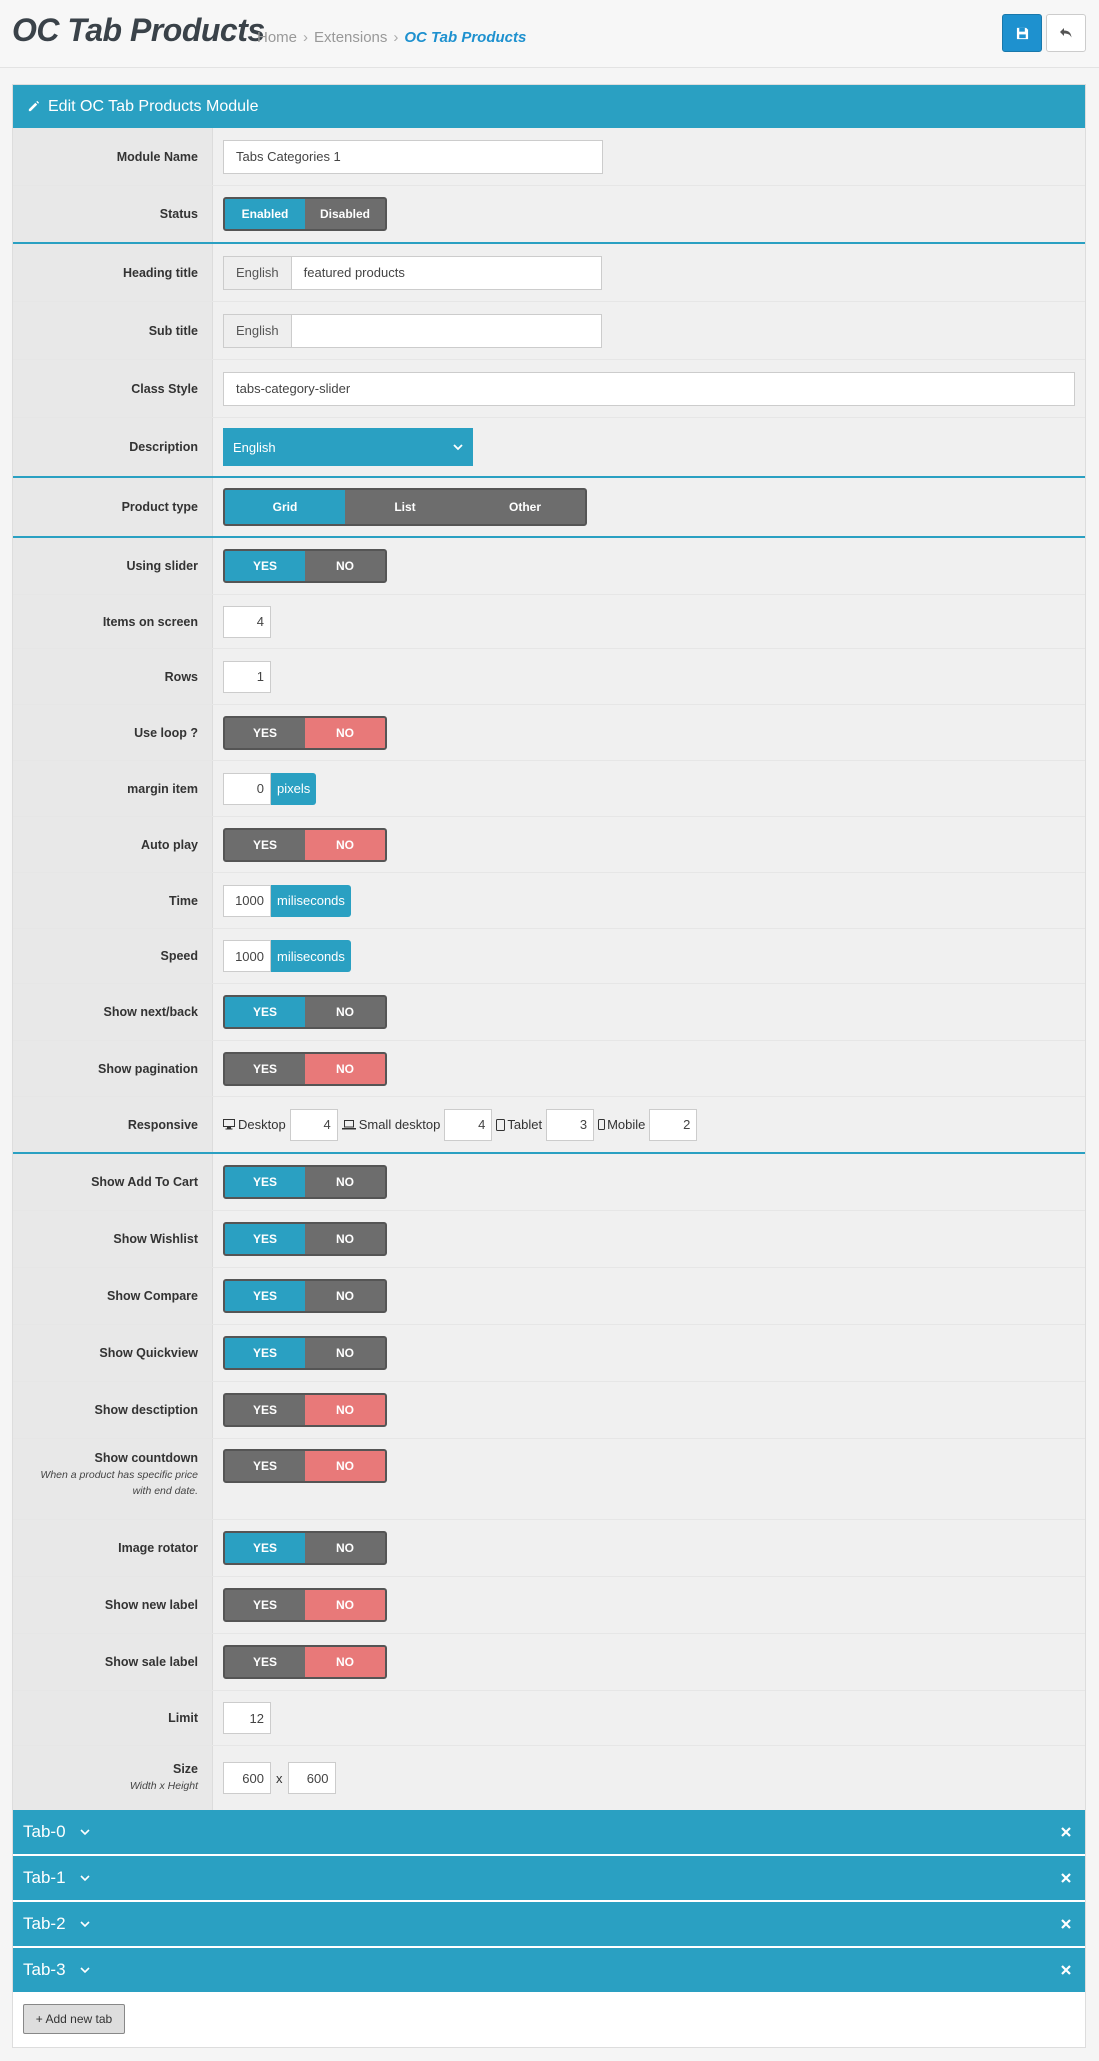  Describe the element at coordinates (549, 956) in the screenshot. I see `form-row-speed: Speed 1000 miliseconds` at that location.